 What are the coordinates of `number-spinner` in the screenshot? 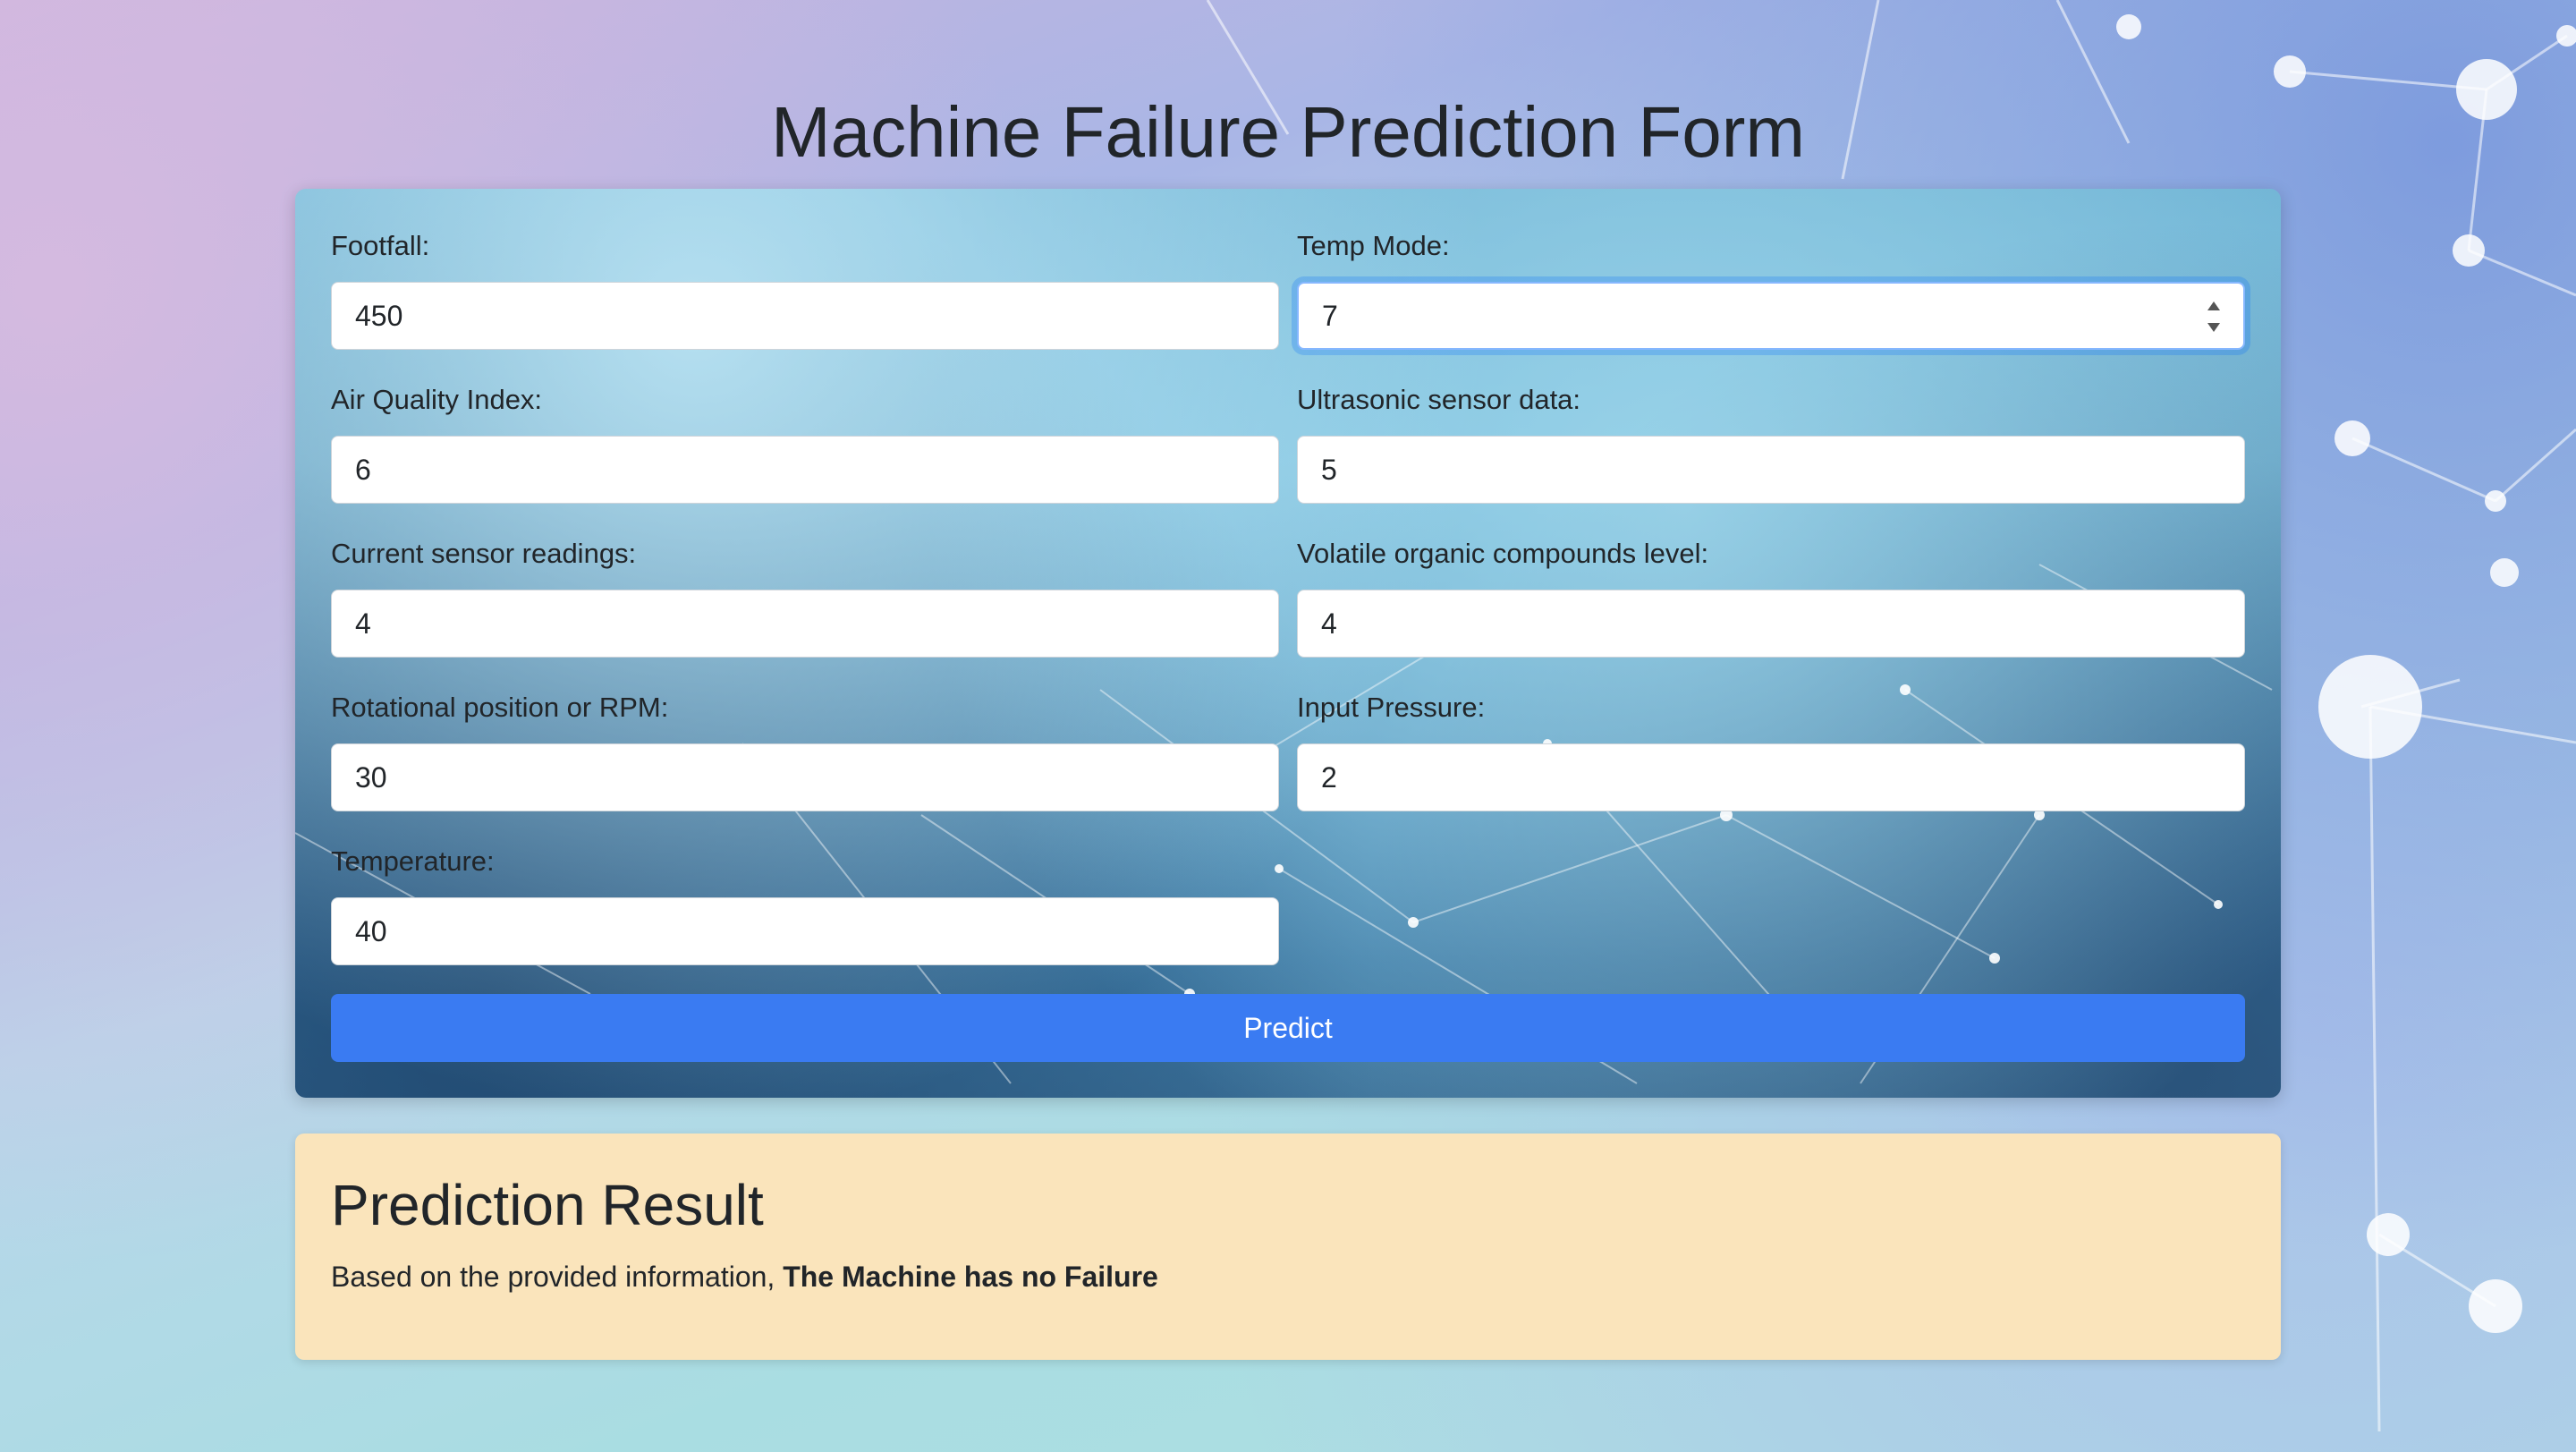 It's located at (2214, 316).